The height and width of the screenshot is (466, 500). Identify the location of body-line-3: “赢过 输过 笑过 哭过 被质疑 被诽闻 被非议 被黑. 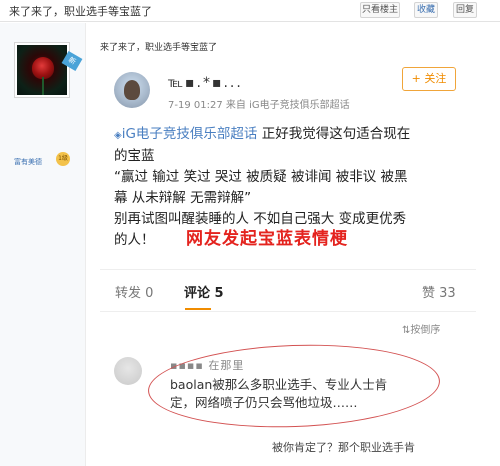
(261, 177).